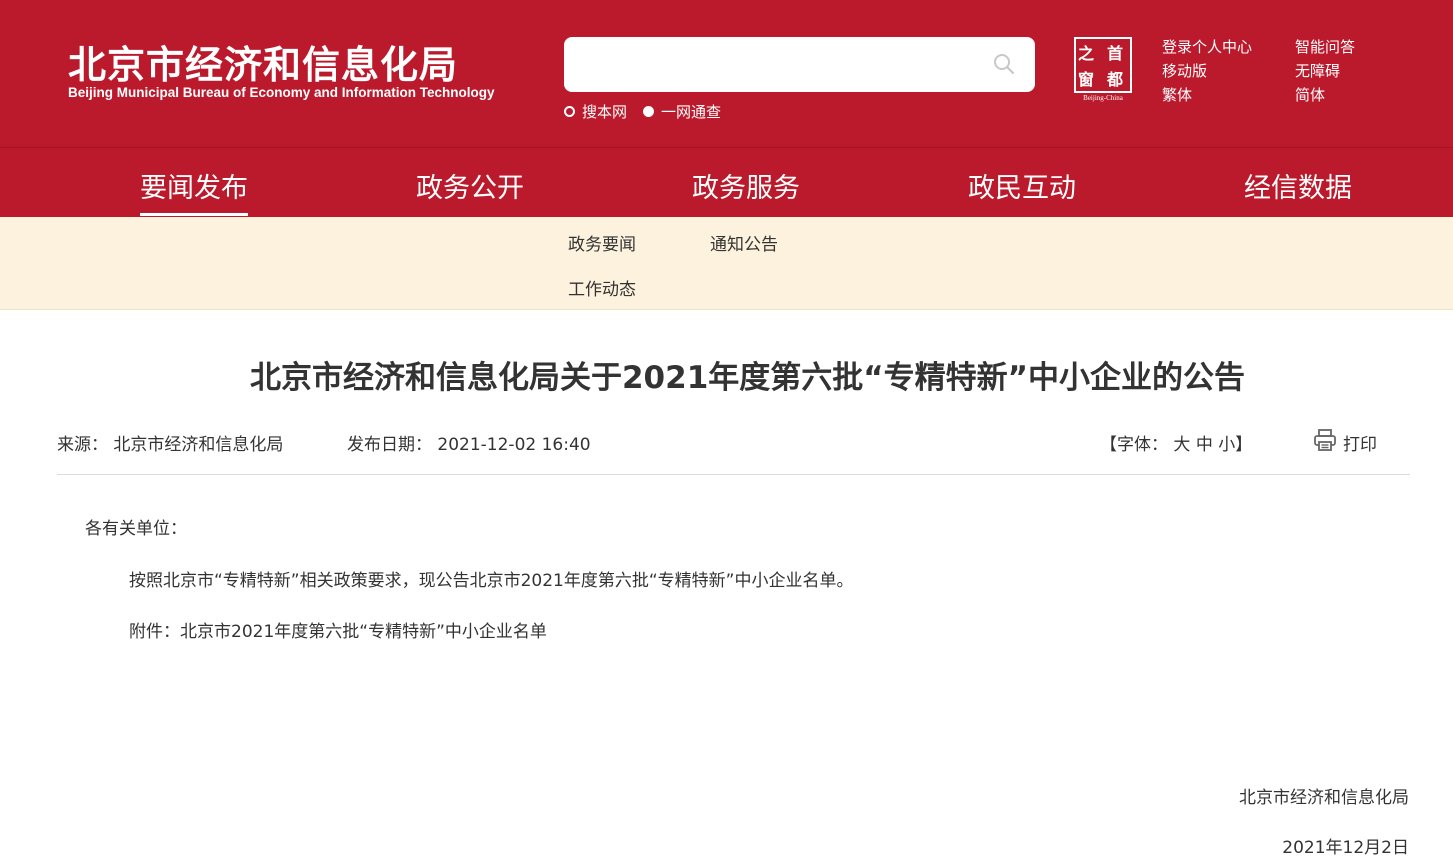  Describe the element at coordinates (1004, 64) in the screenshot. I see `search-icon` at that location.